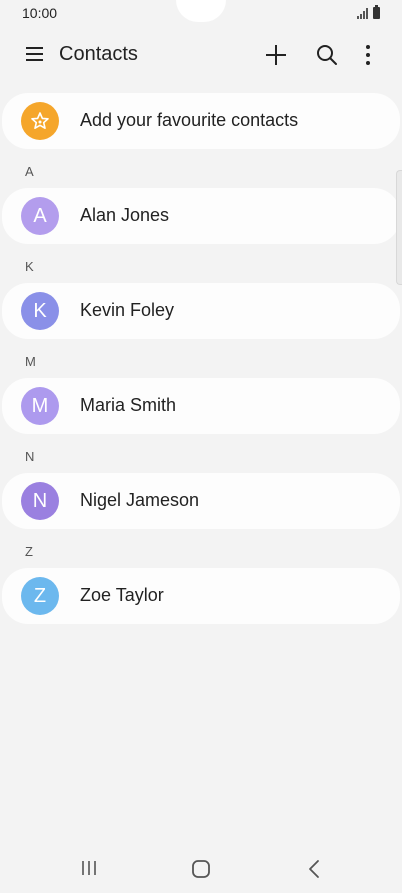  Describe the element at coordinates (376, 12) in the screenshot. I see `battery-icon` at that location.